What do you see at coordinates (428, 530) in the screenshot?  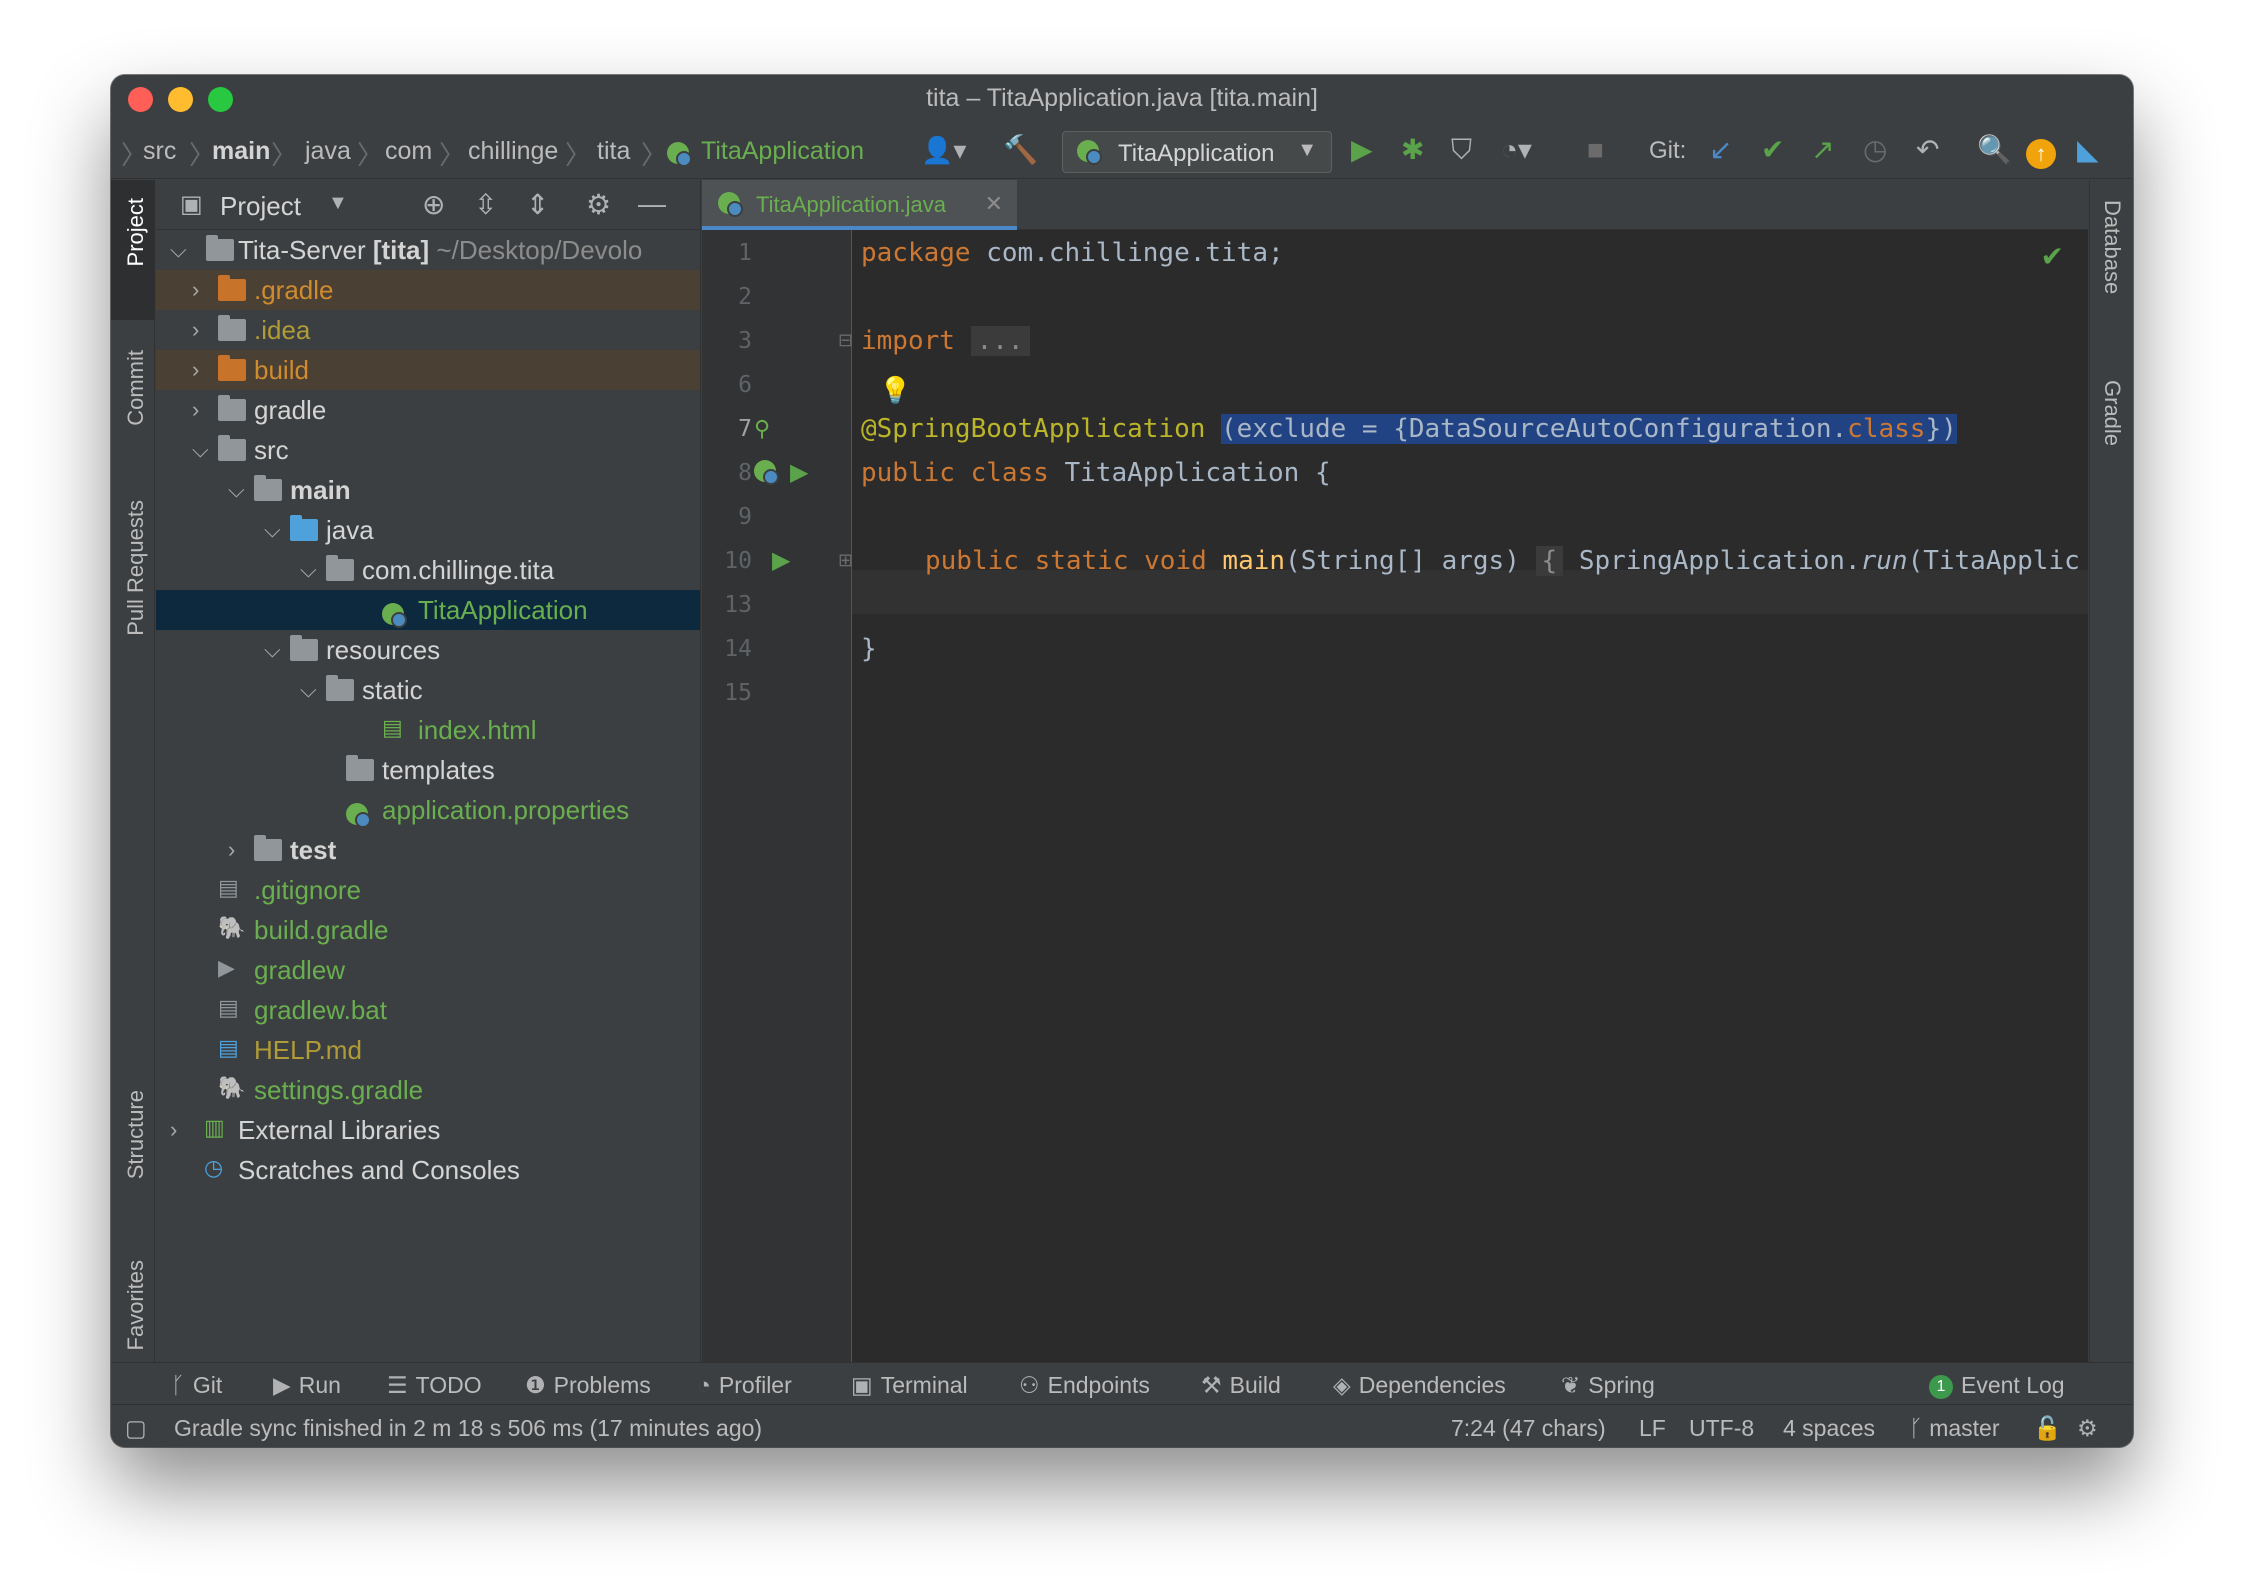 I see `tree-item-java: ⌵ java` at bounding box center [428, 530].